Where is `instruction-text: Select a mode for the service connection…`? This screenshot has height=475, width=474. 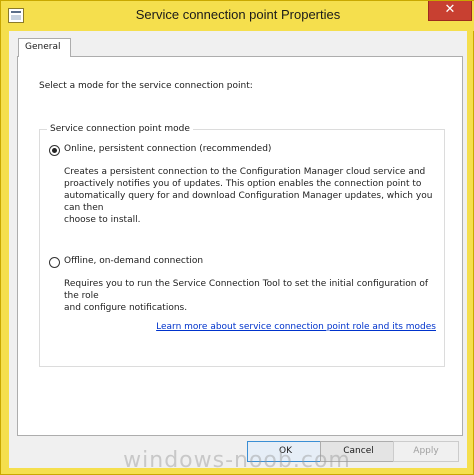
instruction-text: Select a mode for the service connection… is located at coordinates (146, 86).